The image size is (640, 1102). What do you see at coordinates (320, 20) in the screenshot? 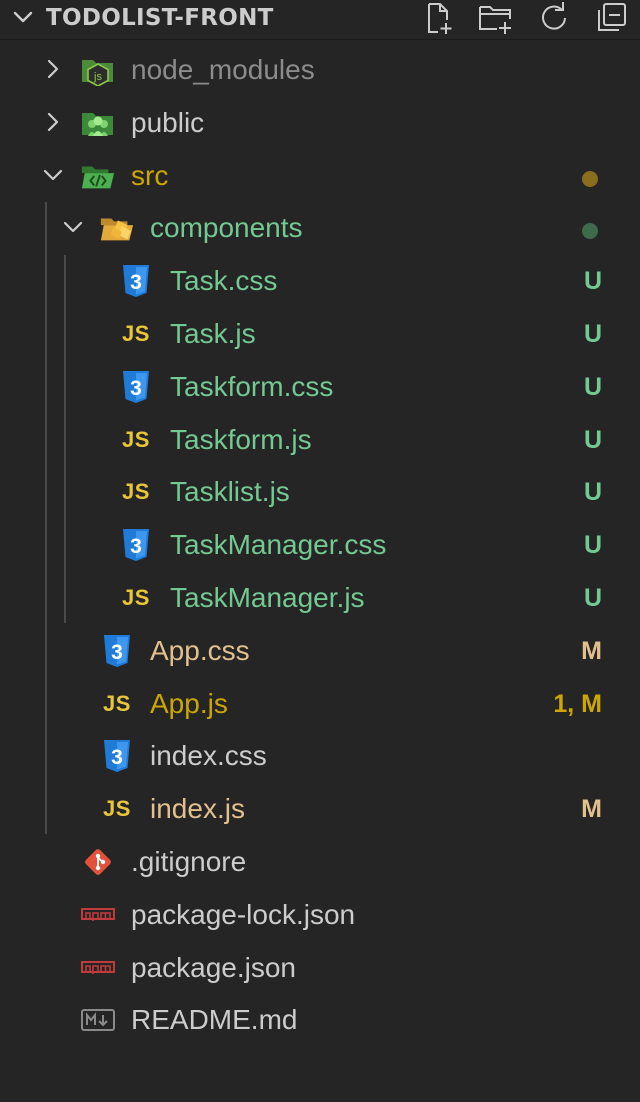
I see `explorer-header: TODOLIST-FRONT` at bounding box center [320, 20].